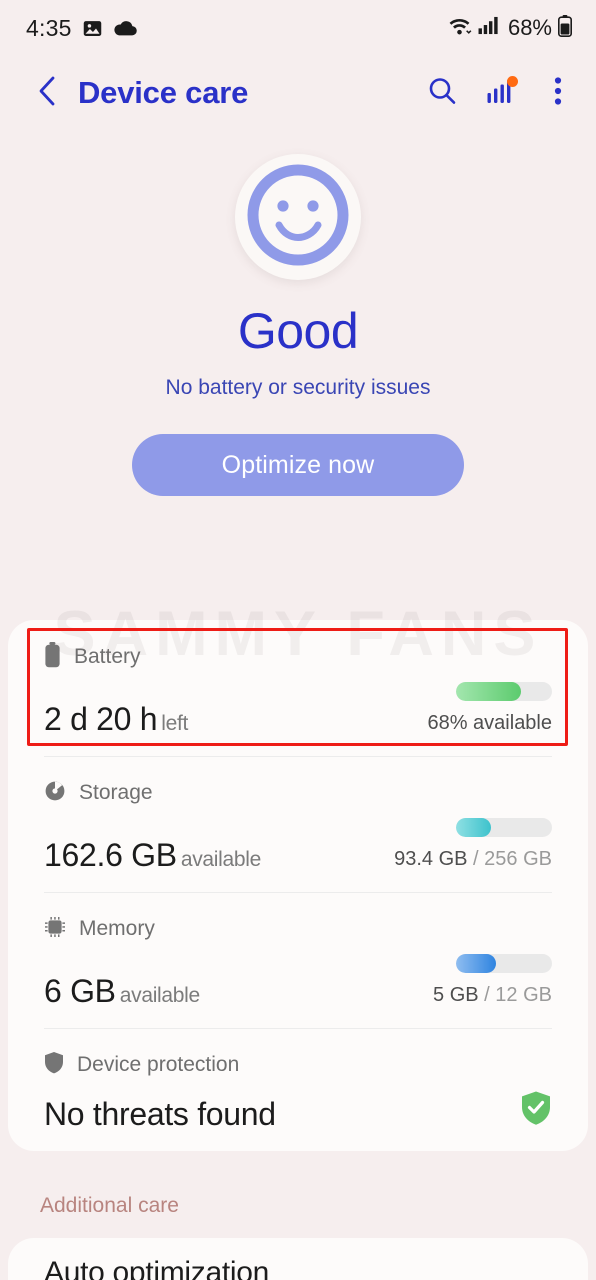  I want to click on chevron-left-icon, so click(47, 93).